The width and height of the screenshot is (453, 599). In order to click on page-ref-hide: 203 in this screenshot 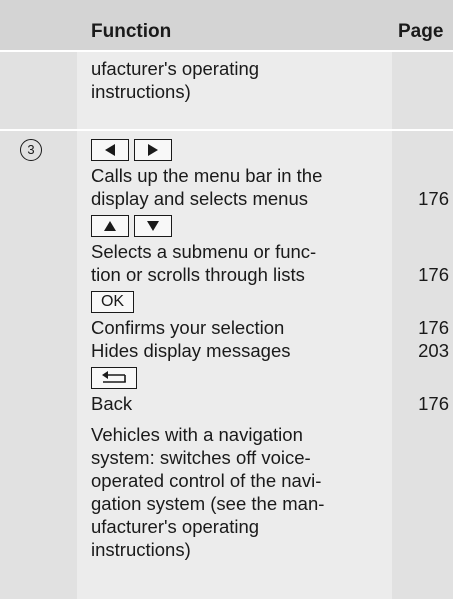, I will do `click(433, 350)`.